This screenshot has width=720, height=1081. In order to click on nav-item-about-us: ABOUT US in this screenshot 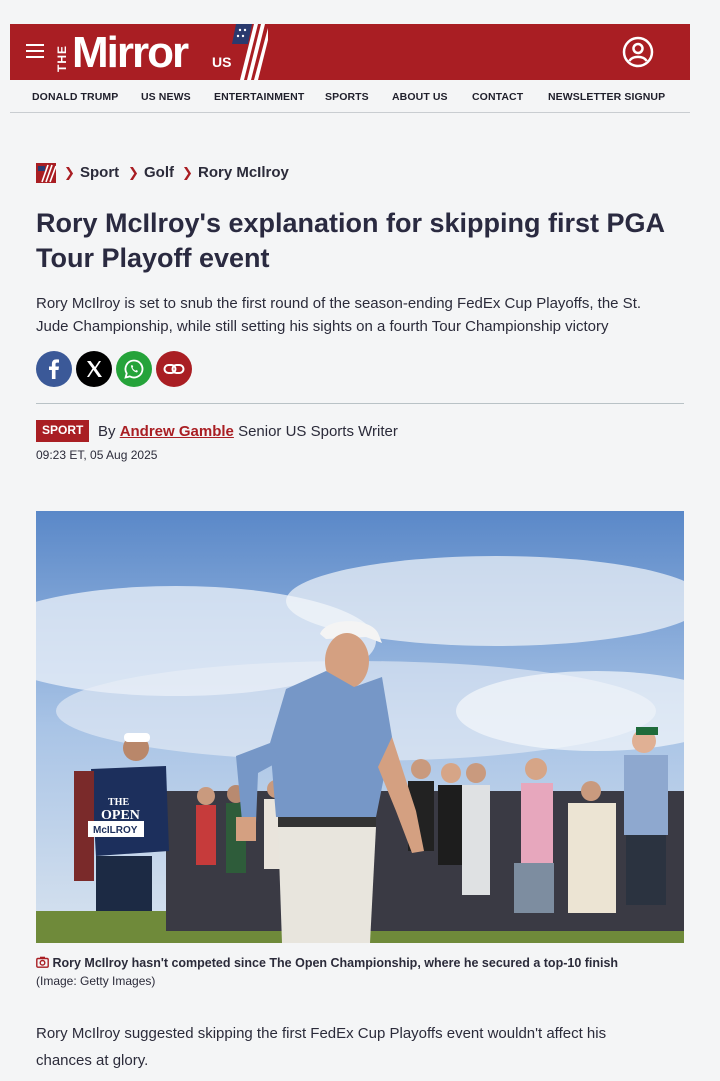, I will do `click(420, 97)`.